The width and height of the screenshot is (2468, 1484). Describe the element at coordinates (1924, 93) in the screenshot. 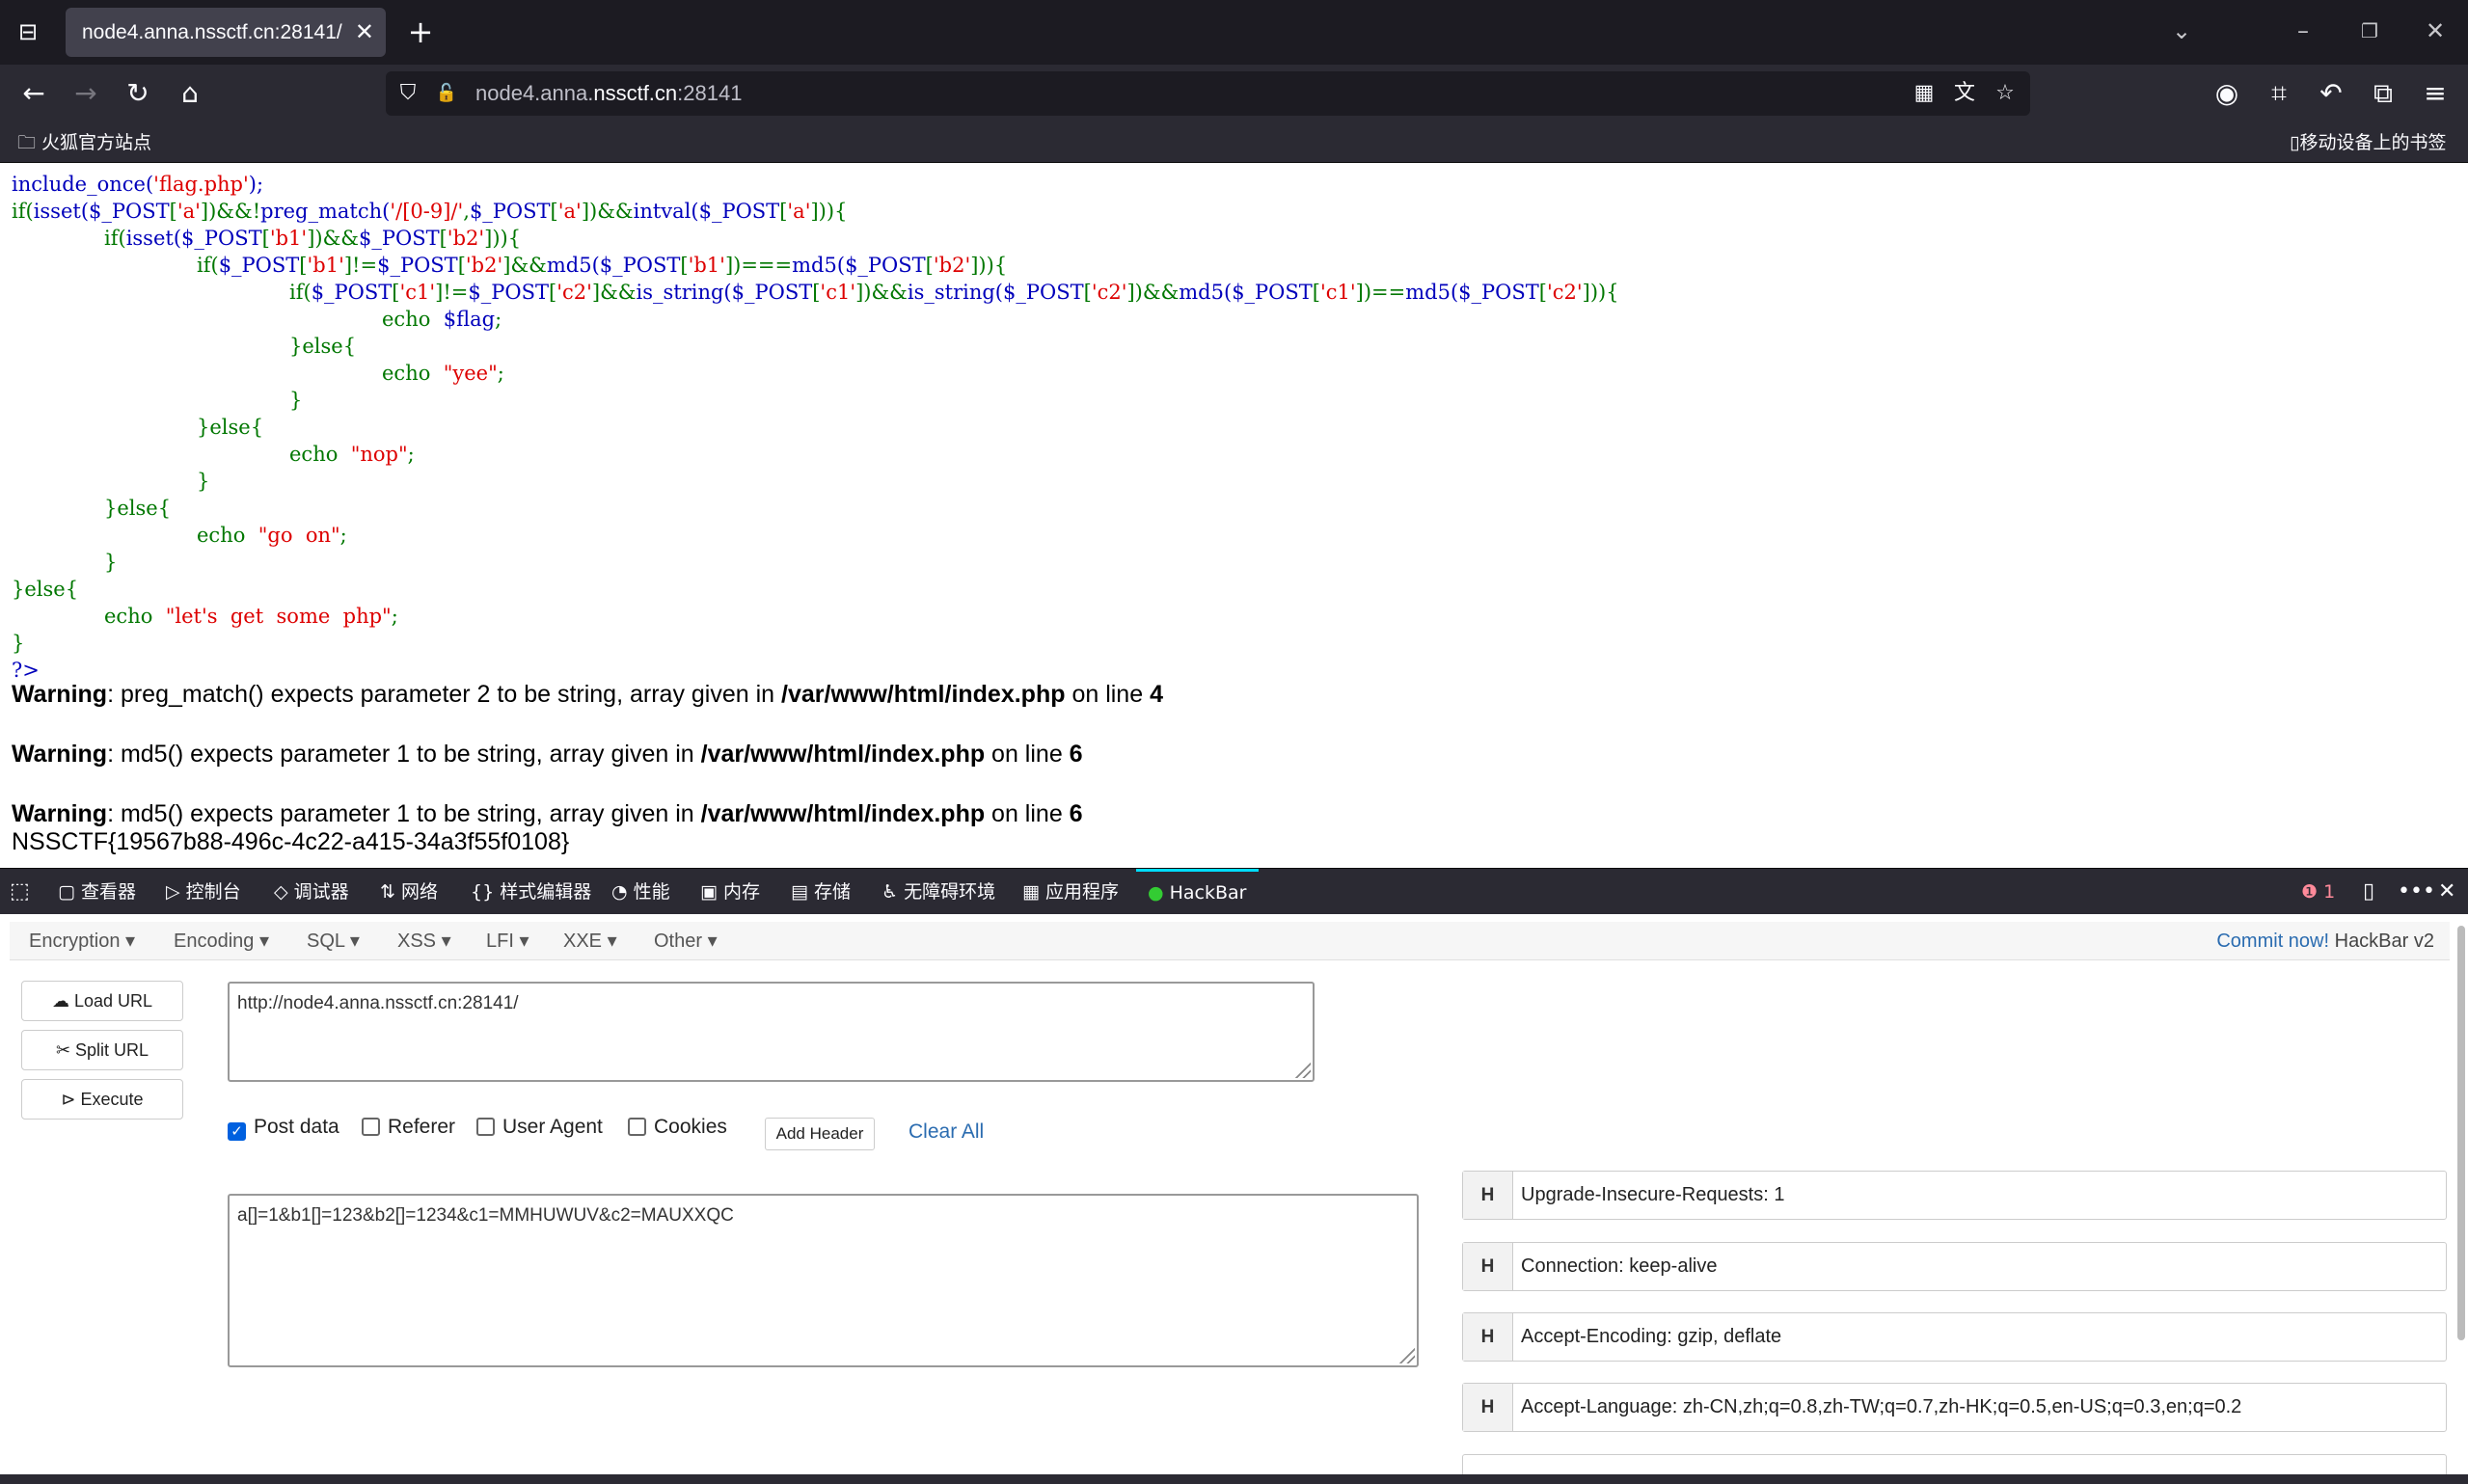

I see `qr-code-icon: ▦` at that location.